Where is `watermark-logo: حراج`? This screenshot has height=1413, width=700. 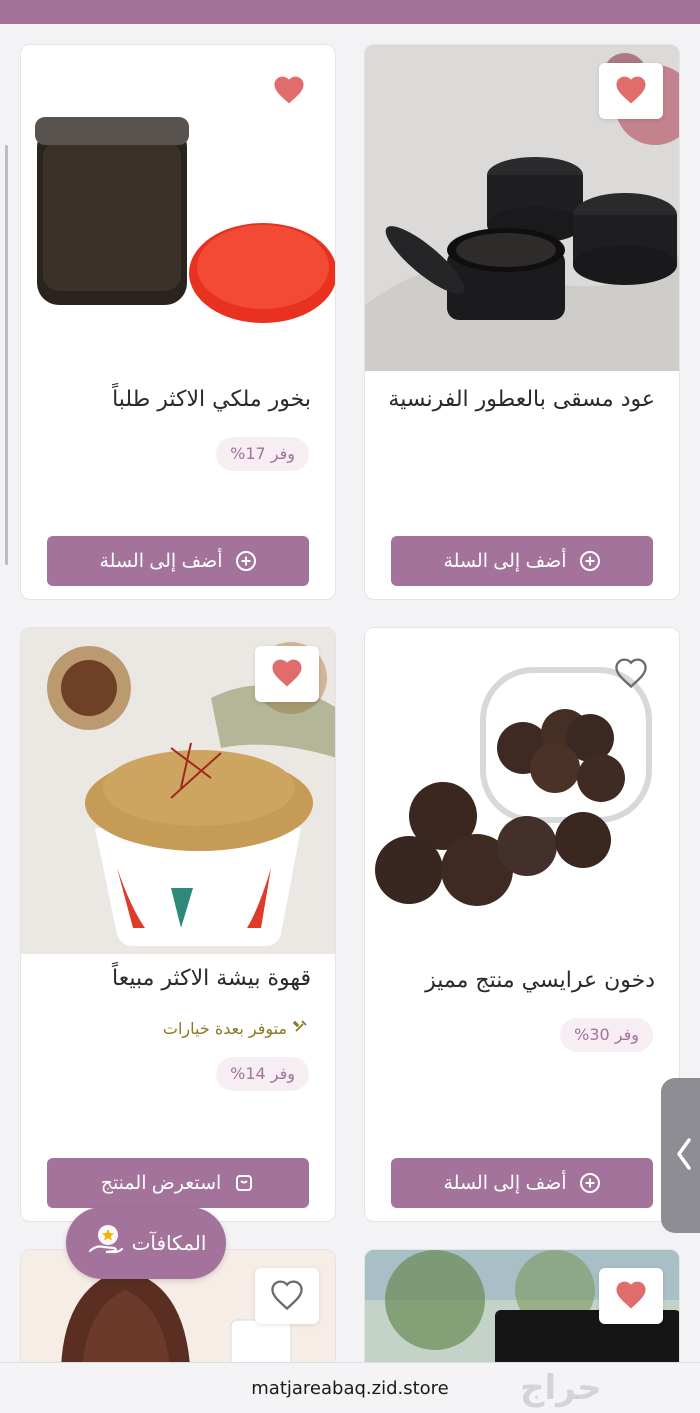
watermark-logo: حراج is located at coordinates (561, 1388).